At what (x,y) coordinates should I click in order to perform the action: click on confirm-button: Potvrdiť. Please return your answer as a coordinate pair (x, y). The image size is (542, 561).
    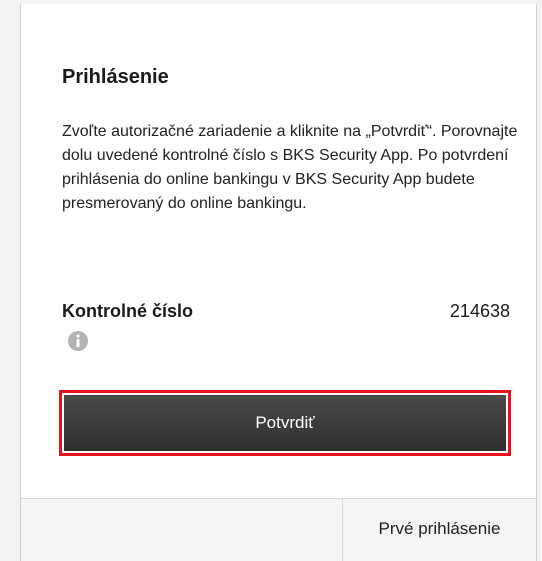
    Looking at the image, I should click on (285, 423).